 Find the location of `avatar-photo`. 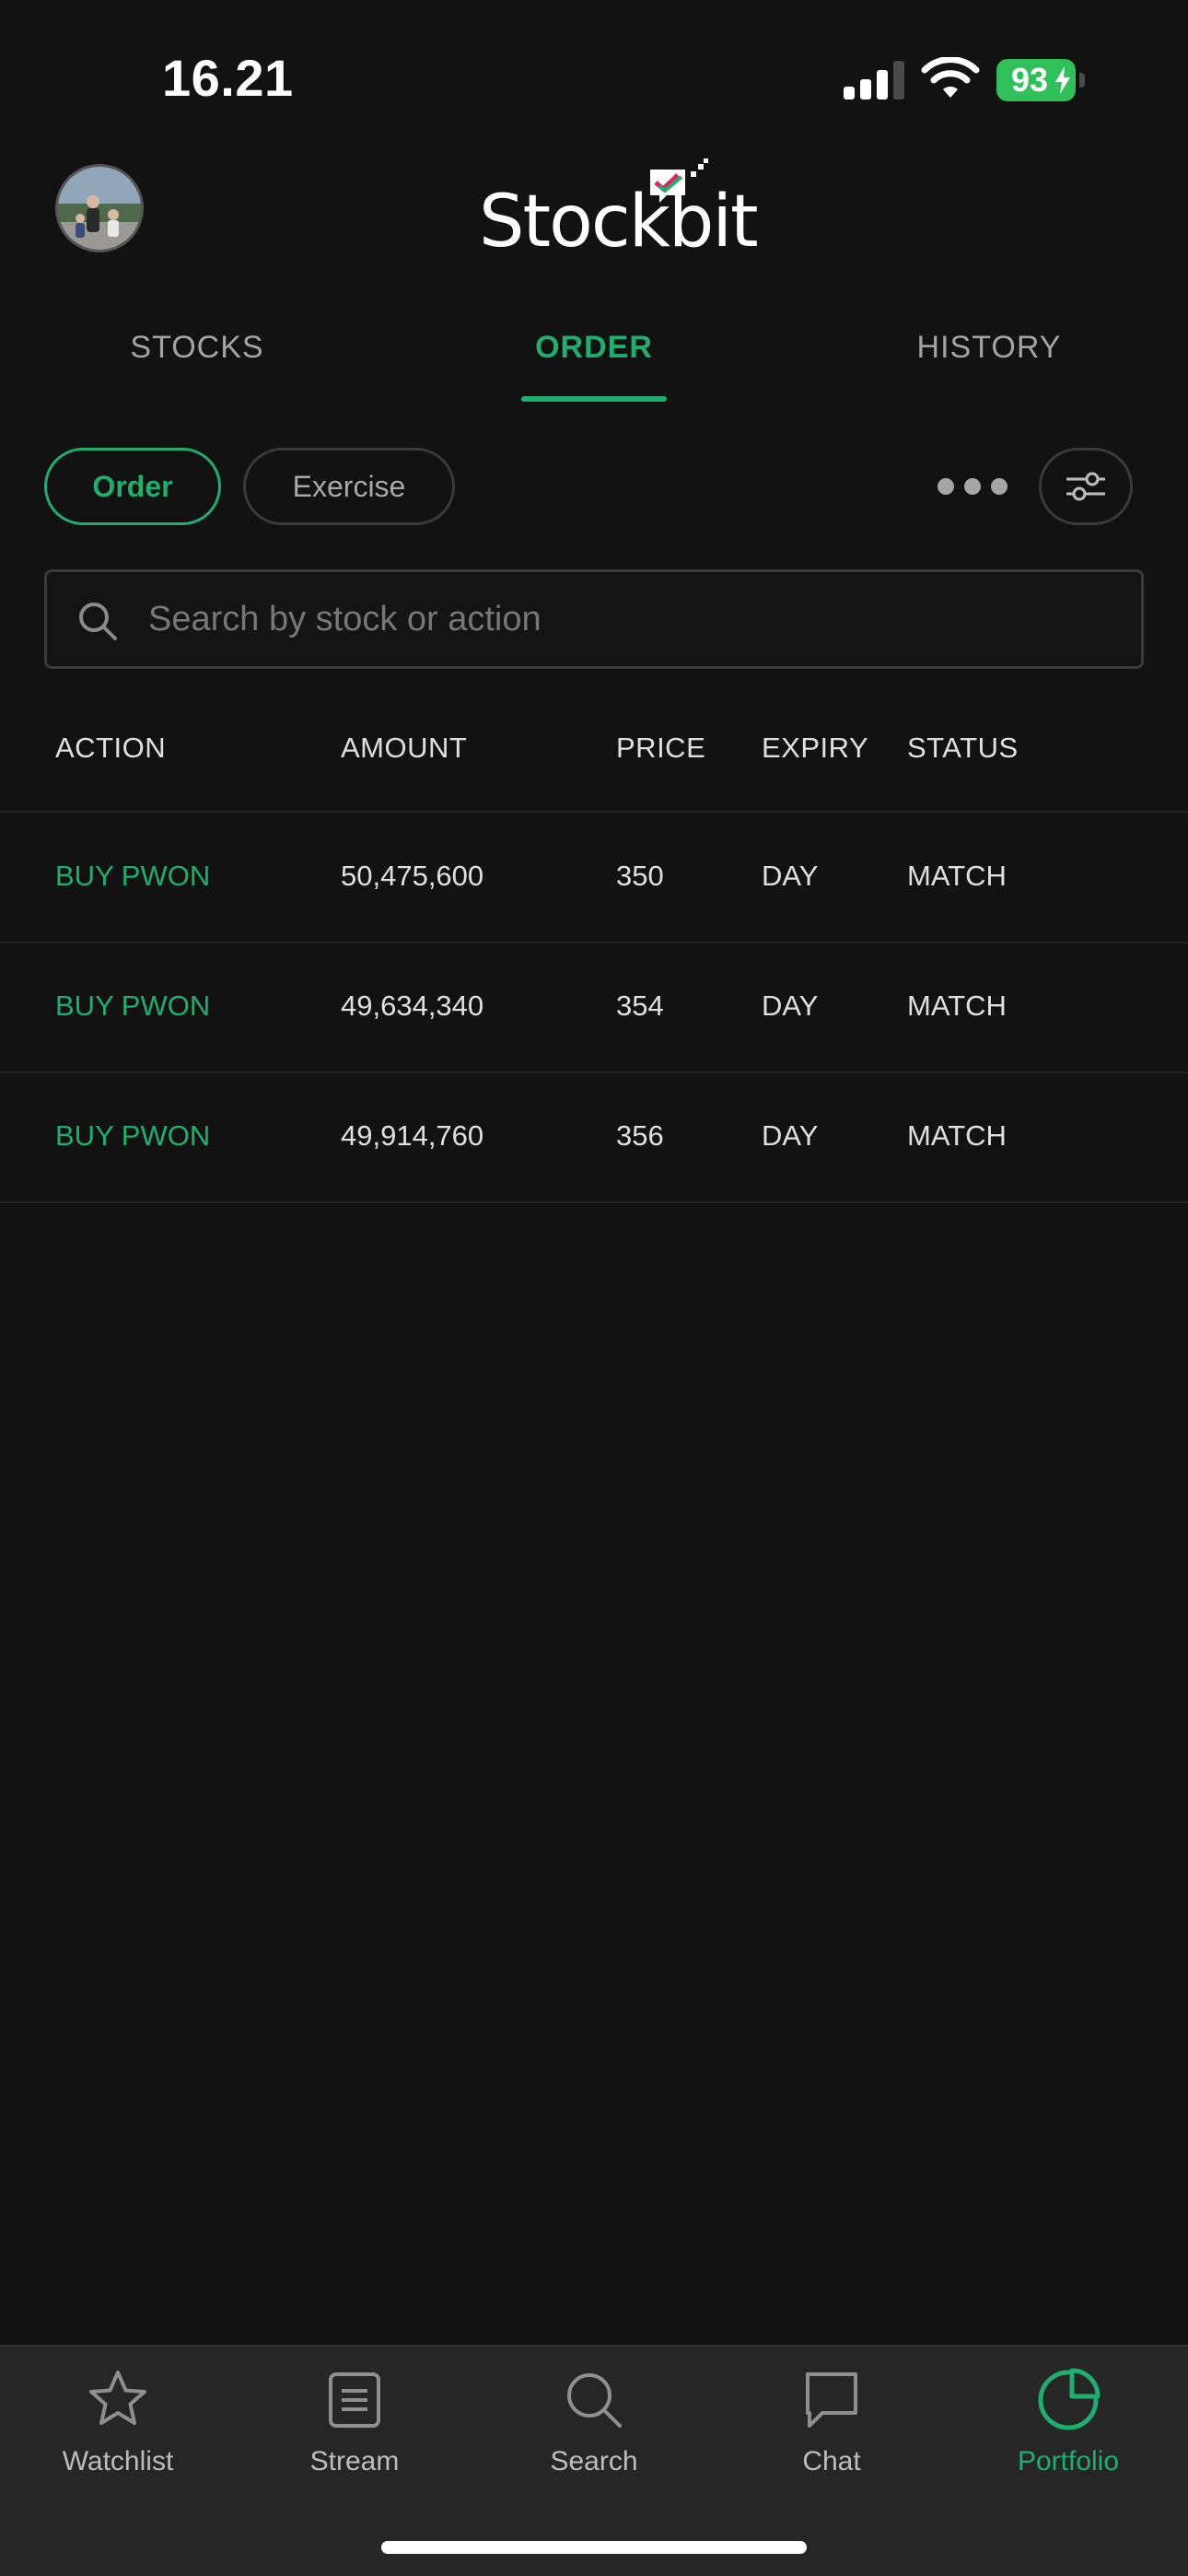

avatar-photo is located at coordinates (99, 208).